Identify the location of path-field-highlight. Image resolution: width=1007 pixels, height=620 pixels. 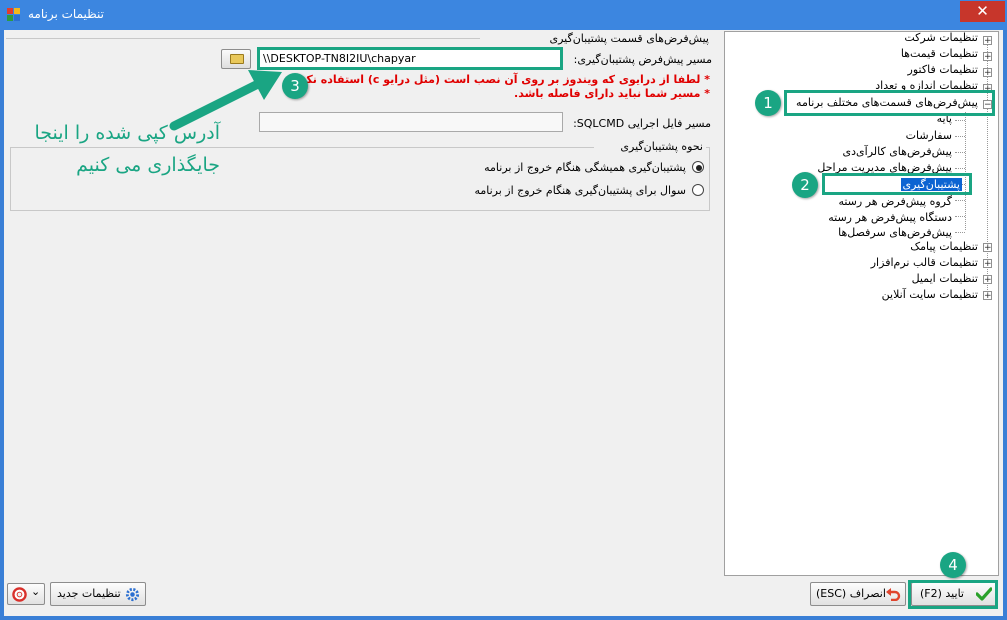
(410, 58).